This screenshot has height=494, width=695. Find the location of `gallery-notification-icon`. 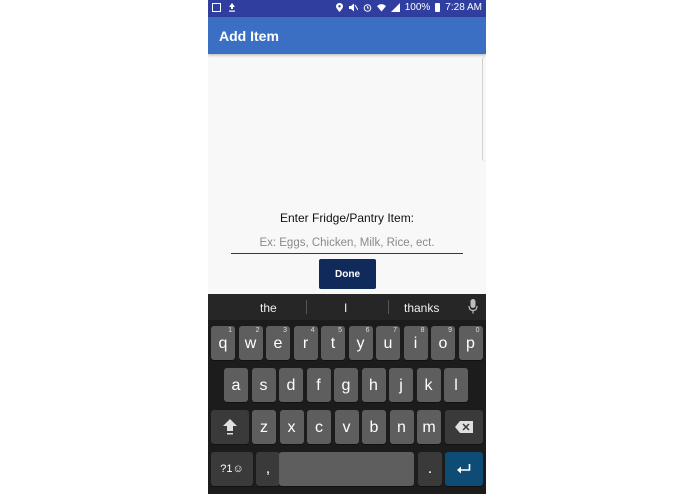

gallery-notification-icon is located at coordinates (216, 7).